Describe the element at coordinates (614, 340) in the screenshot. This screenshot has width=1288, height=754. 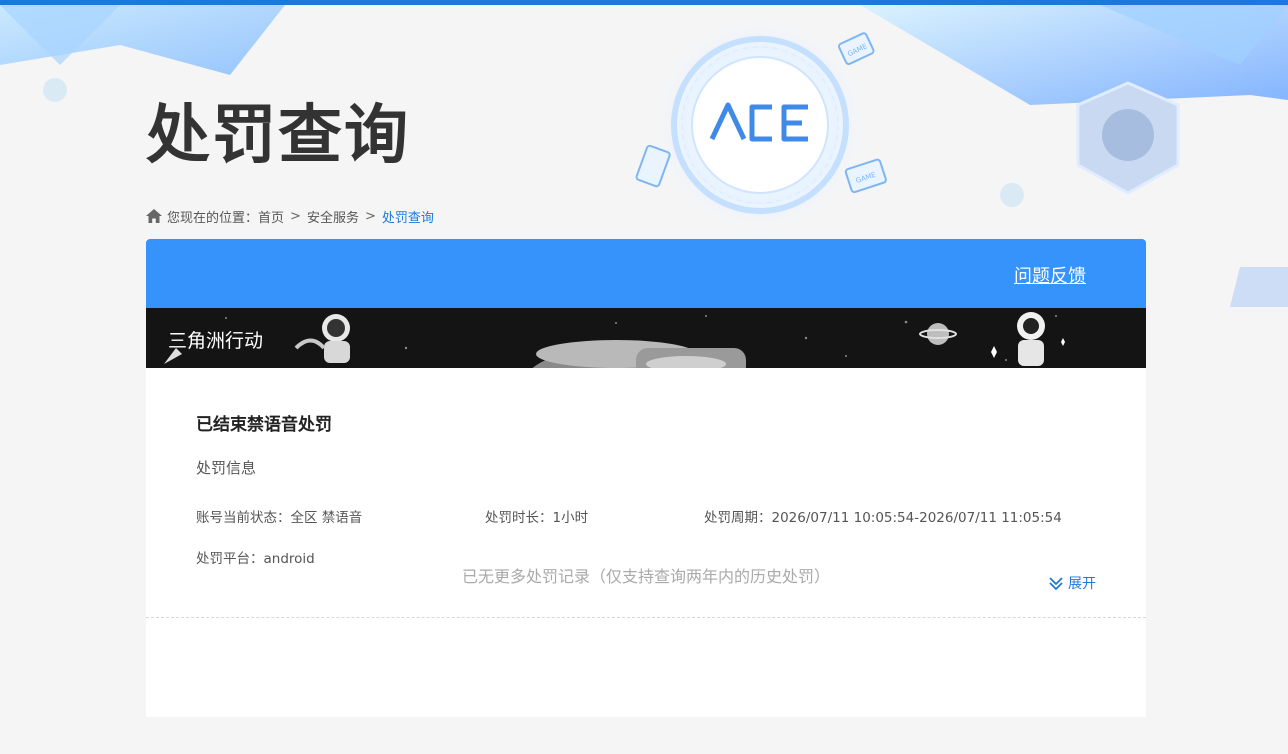
I see `game-banner-art` at that location.